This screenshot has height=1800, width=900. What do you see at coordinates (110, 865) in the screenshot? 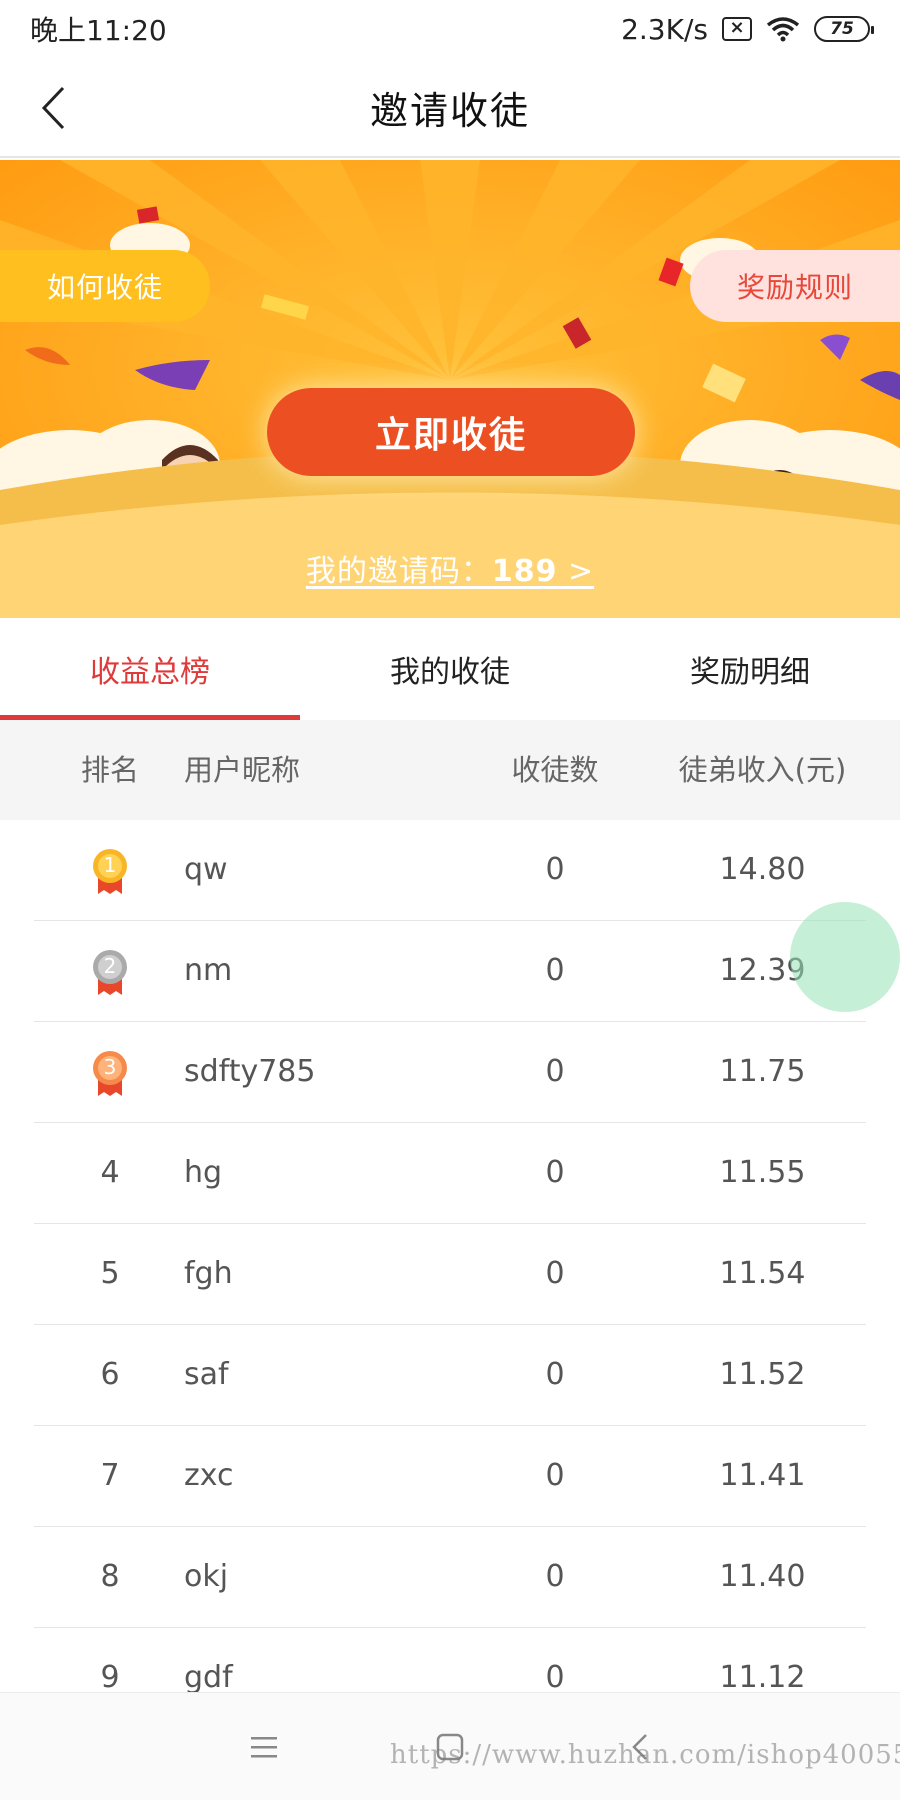
I see `rank-number: 1` at bounding box center [110, 865].